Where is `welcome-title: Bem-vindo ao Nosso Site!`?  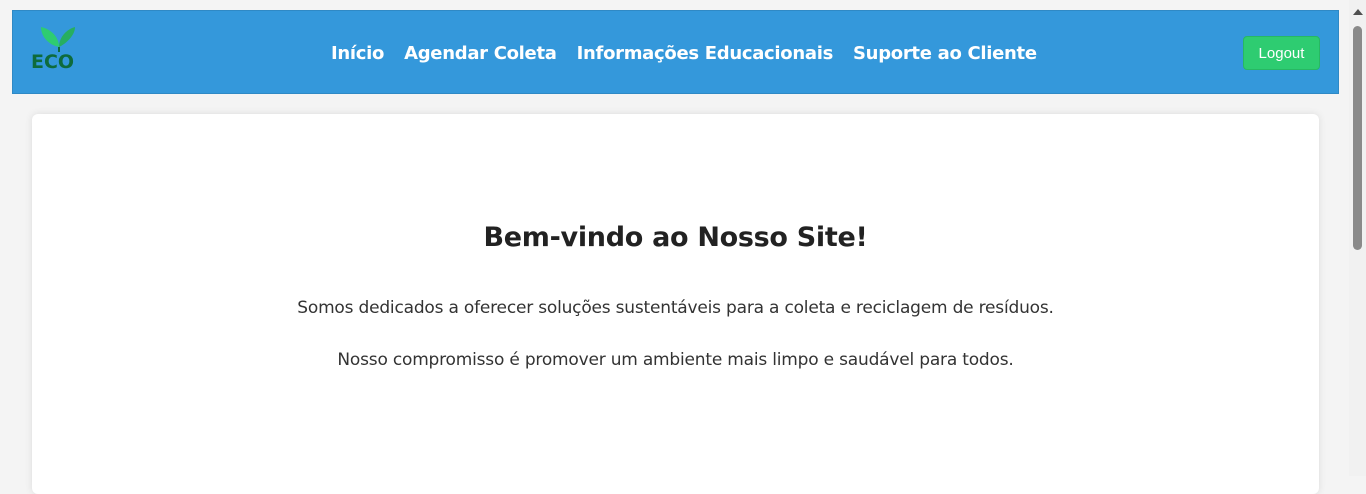
welcome-title: Bem-vindo ao Nosso Site! is located at coordinates (675, 237).